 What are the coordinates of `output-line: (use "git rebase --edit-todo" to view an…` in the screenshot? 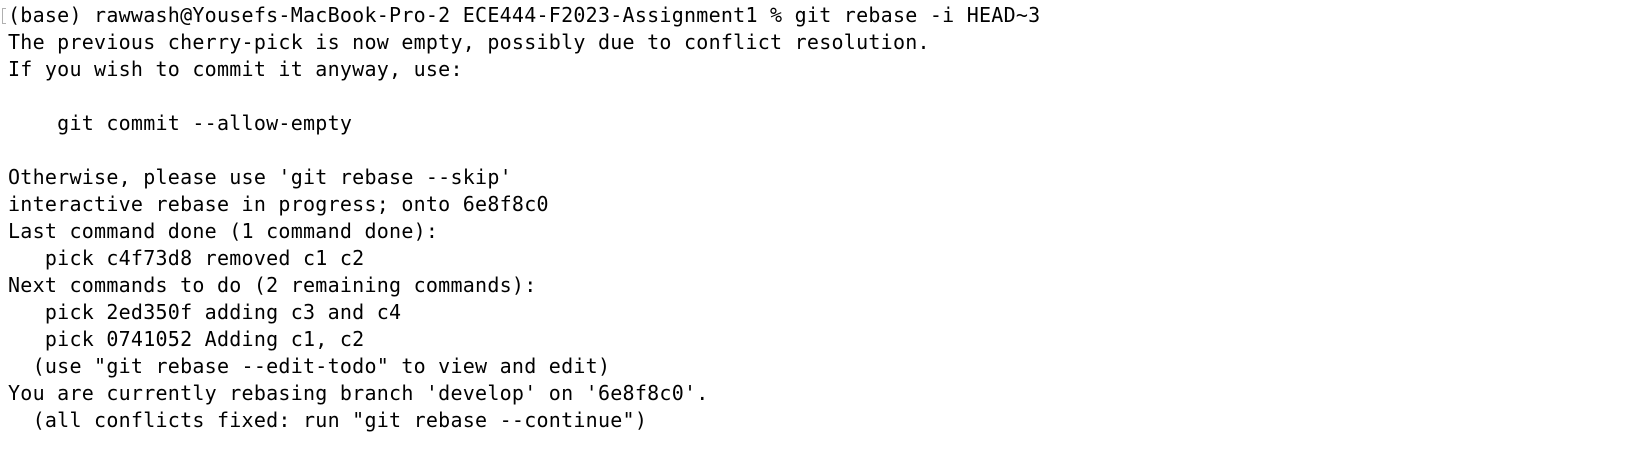 It's located at (309, 366).